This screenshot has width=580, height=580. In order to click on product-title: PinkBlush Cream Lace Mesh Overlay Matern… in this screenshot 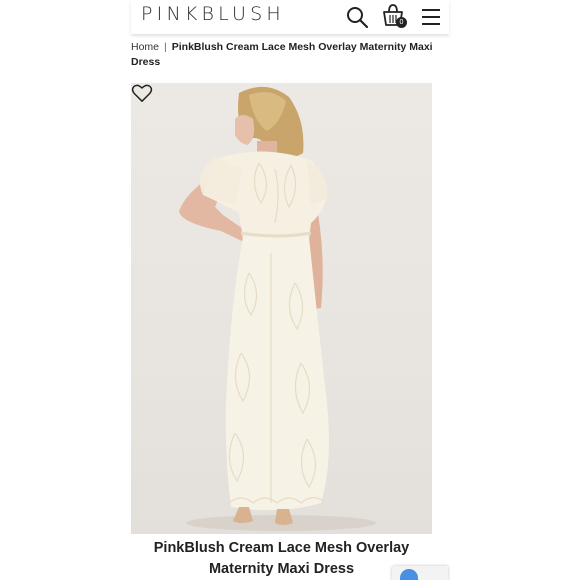, I will do `click(281, 558)`.